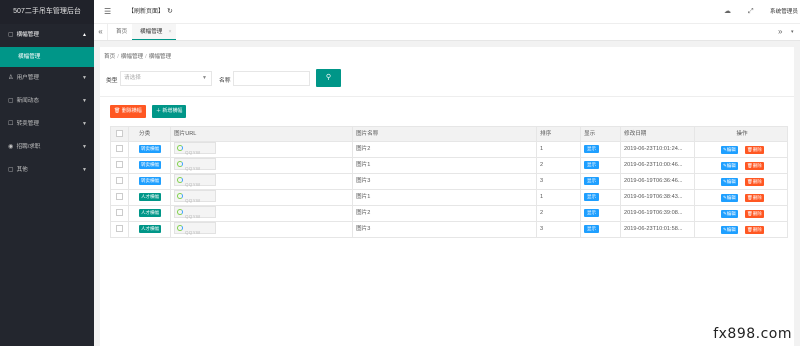  Describe the element at coordinates (792, 32) in the screenshot. I see `chevron-down-icon: ▾` at that location.